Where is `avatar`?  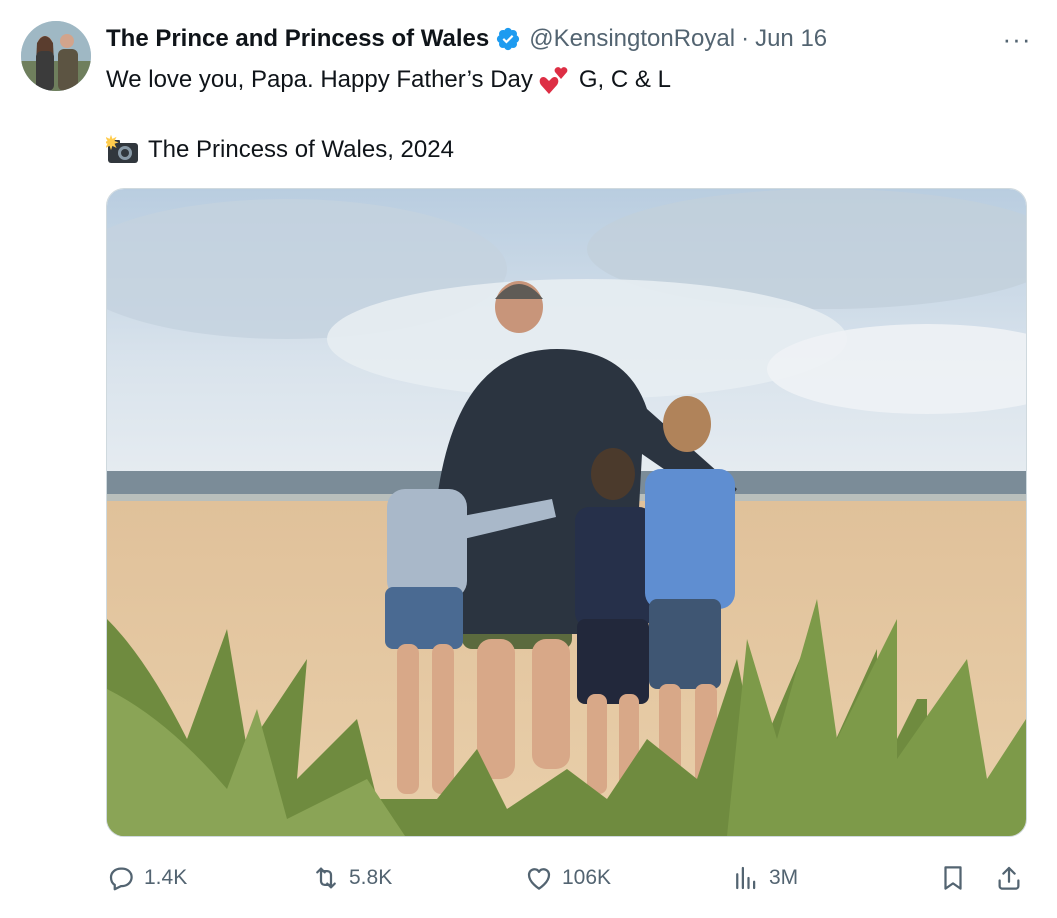
avatar is located at coordinates (56, 56).